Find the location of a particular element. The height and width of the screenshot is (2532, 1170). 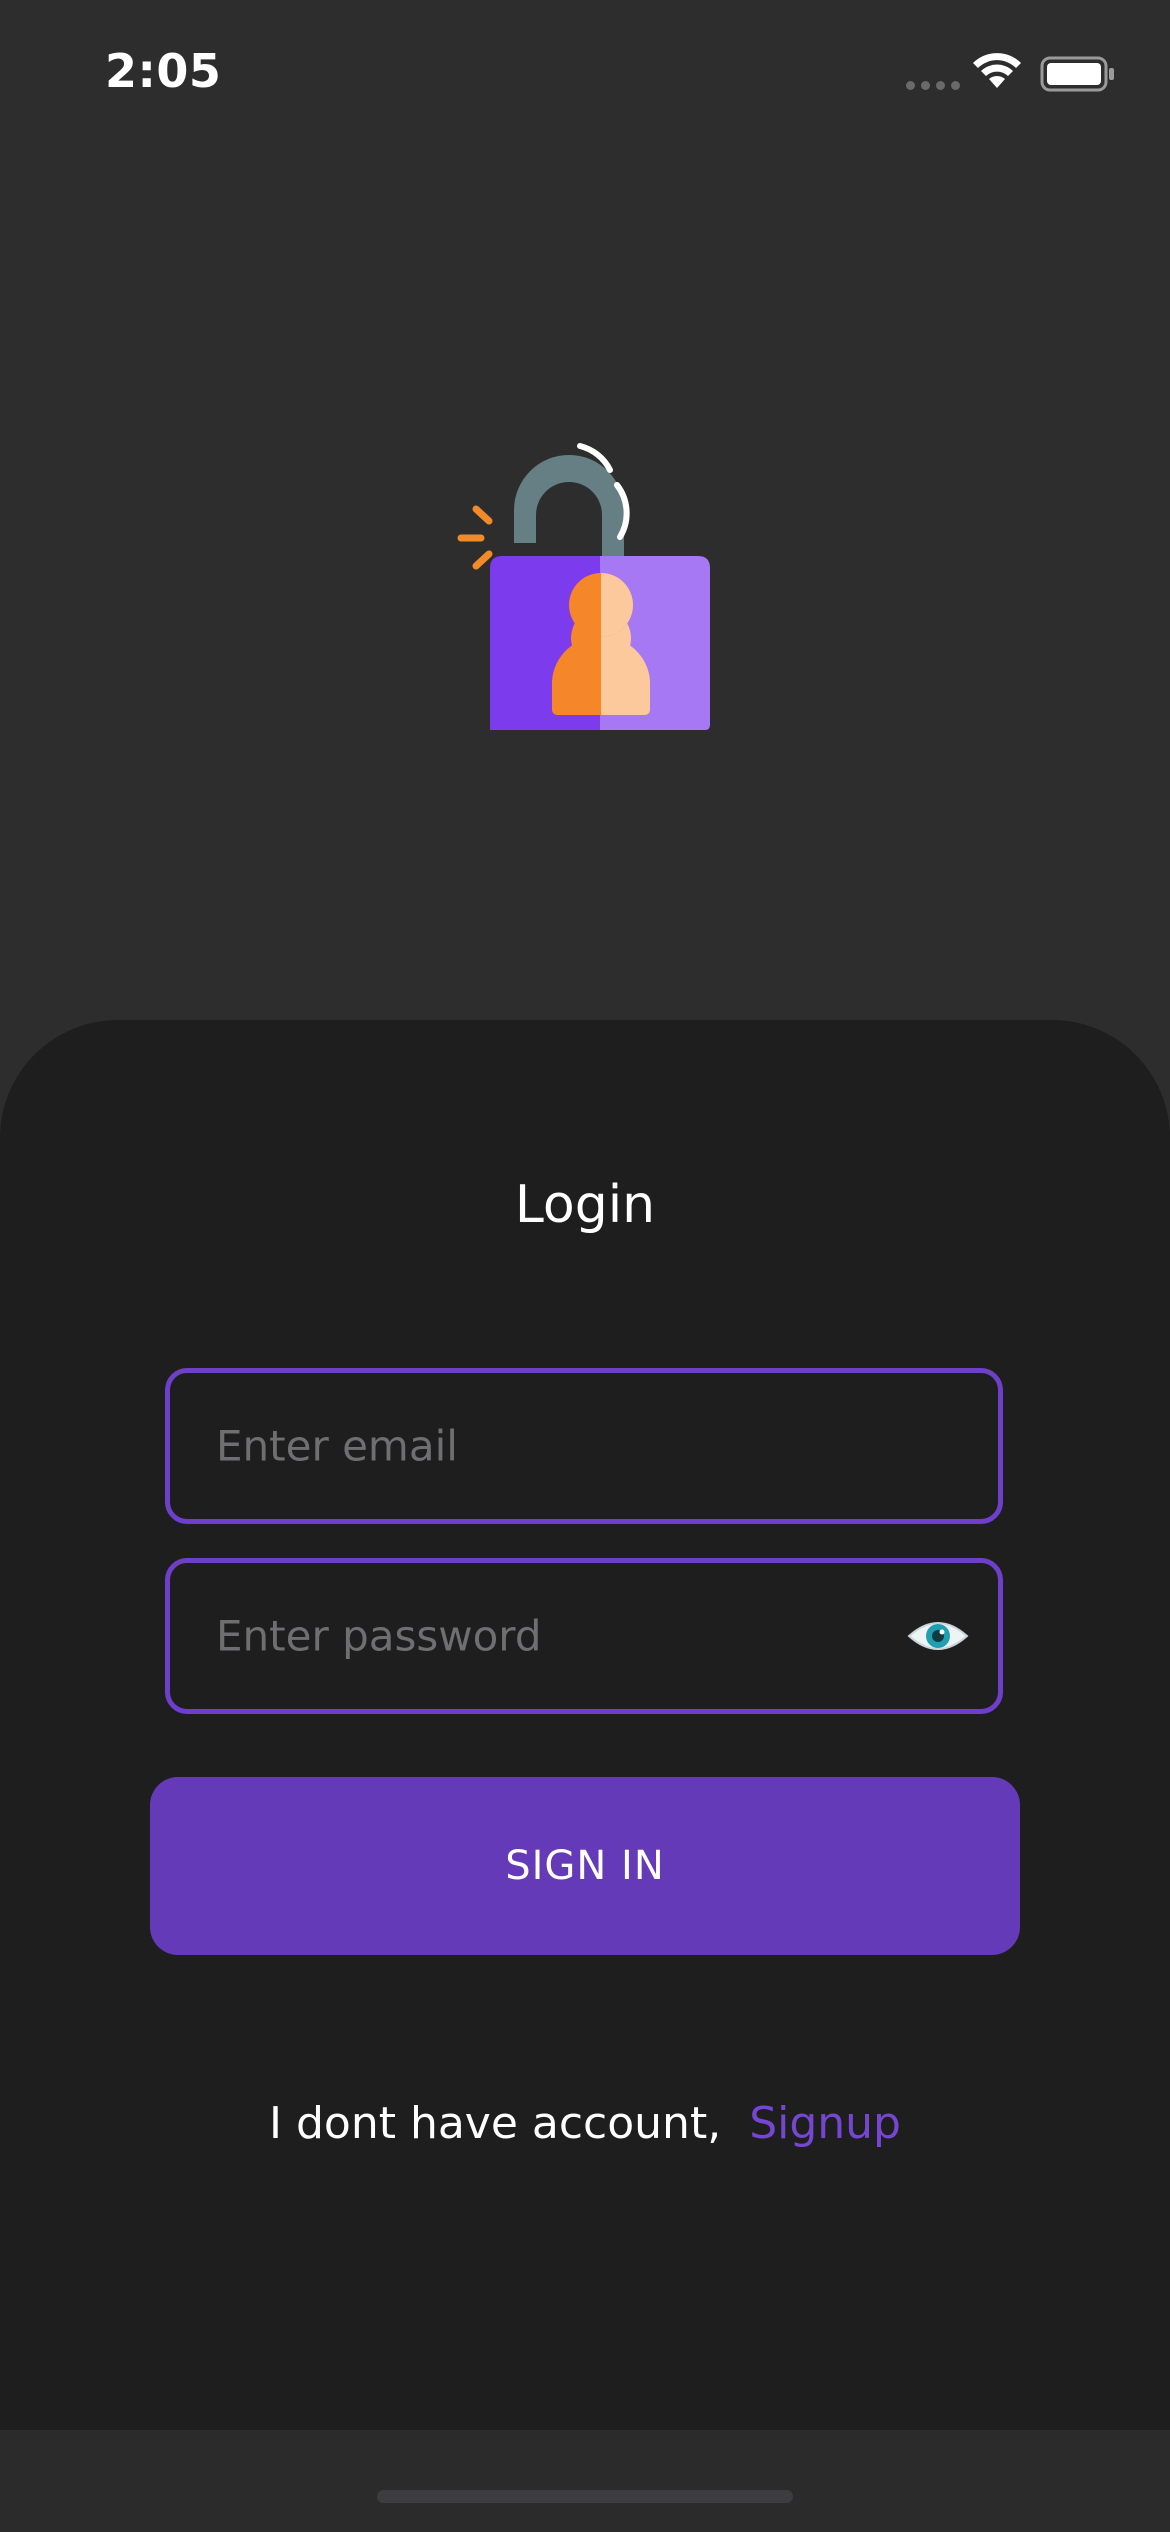

password-placeholder: Enter password is located at coordinates (379, 1636).